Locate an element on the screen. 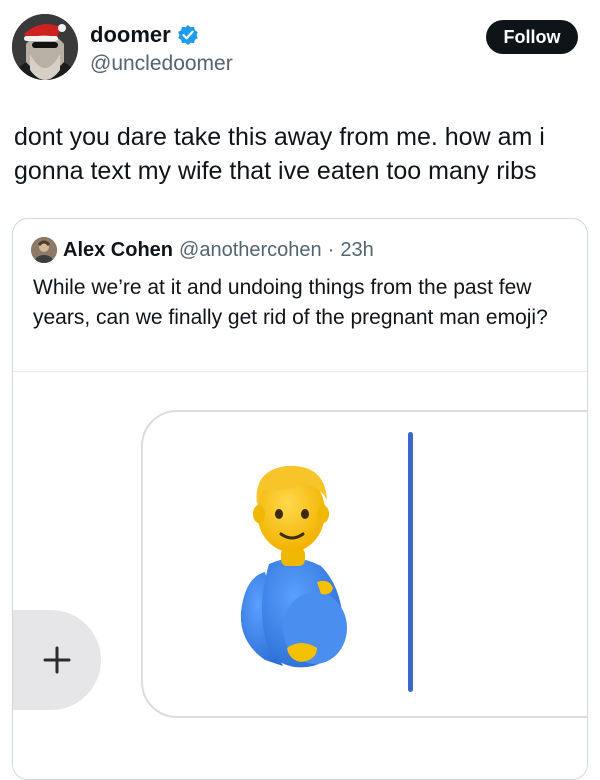 The height and width of the screenshot is (780, 600). text-cursor is located at coordinates (410, 562).